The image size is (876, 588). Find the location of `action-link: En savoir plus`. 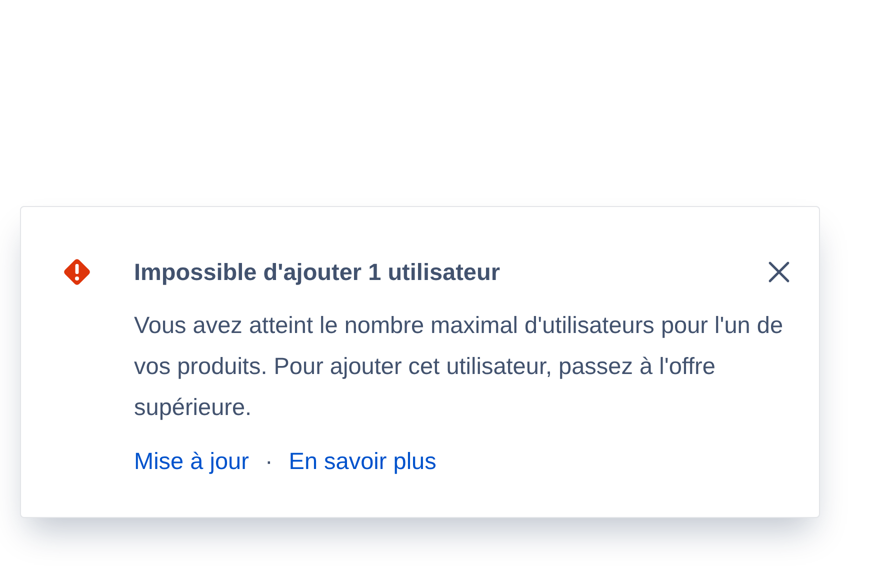

action-link: En savoir plus is located at coordinates (362, 461).